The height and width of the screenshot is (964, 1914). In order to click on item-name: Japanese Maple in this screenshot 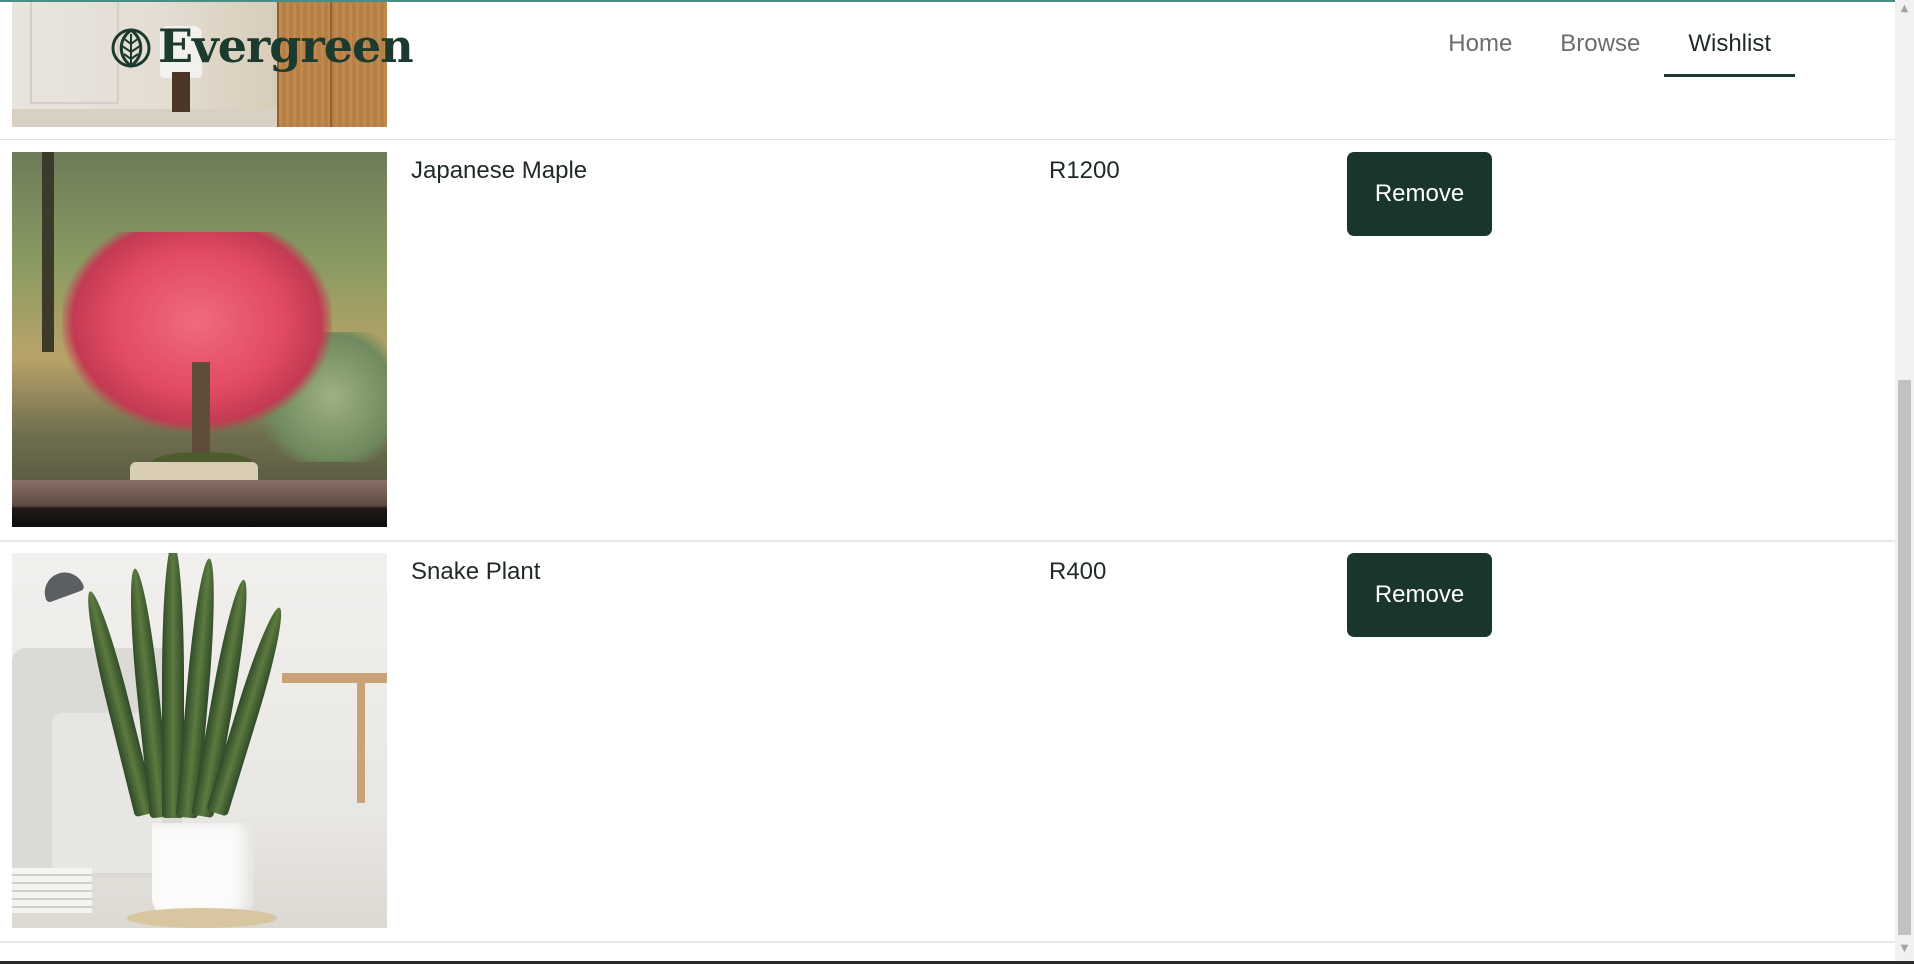, I will do `click(499, 170)`.